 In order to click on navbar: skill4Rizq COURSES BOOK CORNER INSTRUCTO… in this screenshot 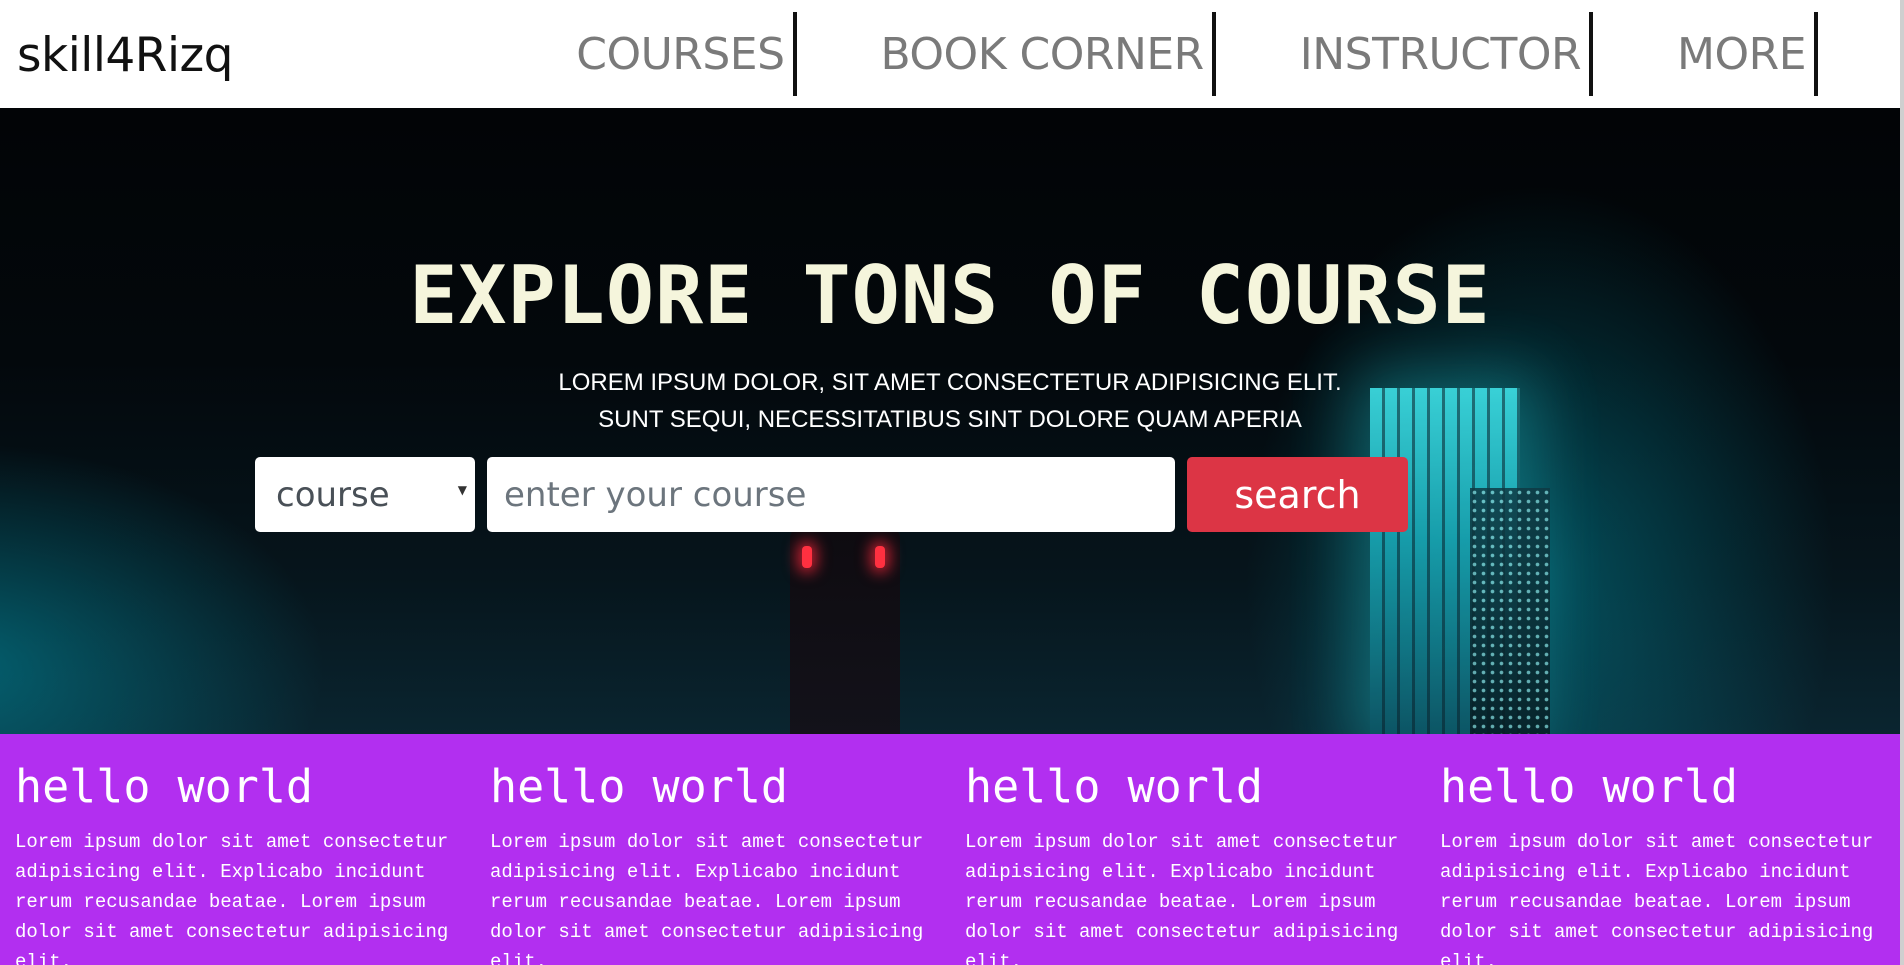, I will do `click(952, 54)`.